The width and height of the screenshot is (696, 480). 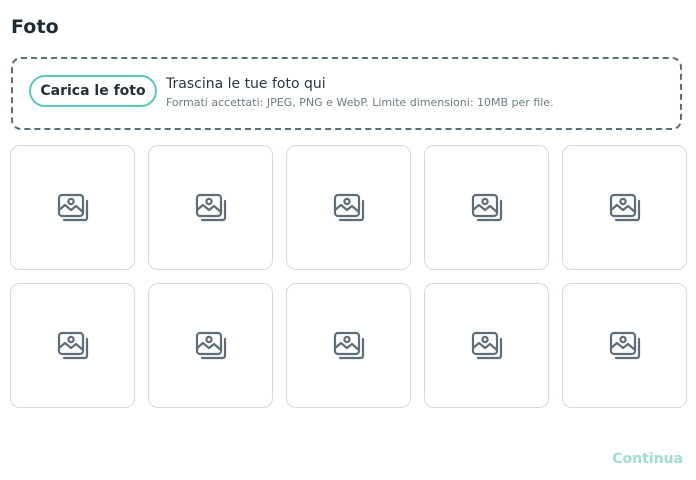 What do you see at coordinates (35, 27) in the screenshot?
I see `page-title: Foto` at bounding box center [35, 27].